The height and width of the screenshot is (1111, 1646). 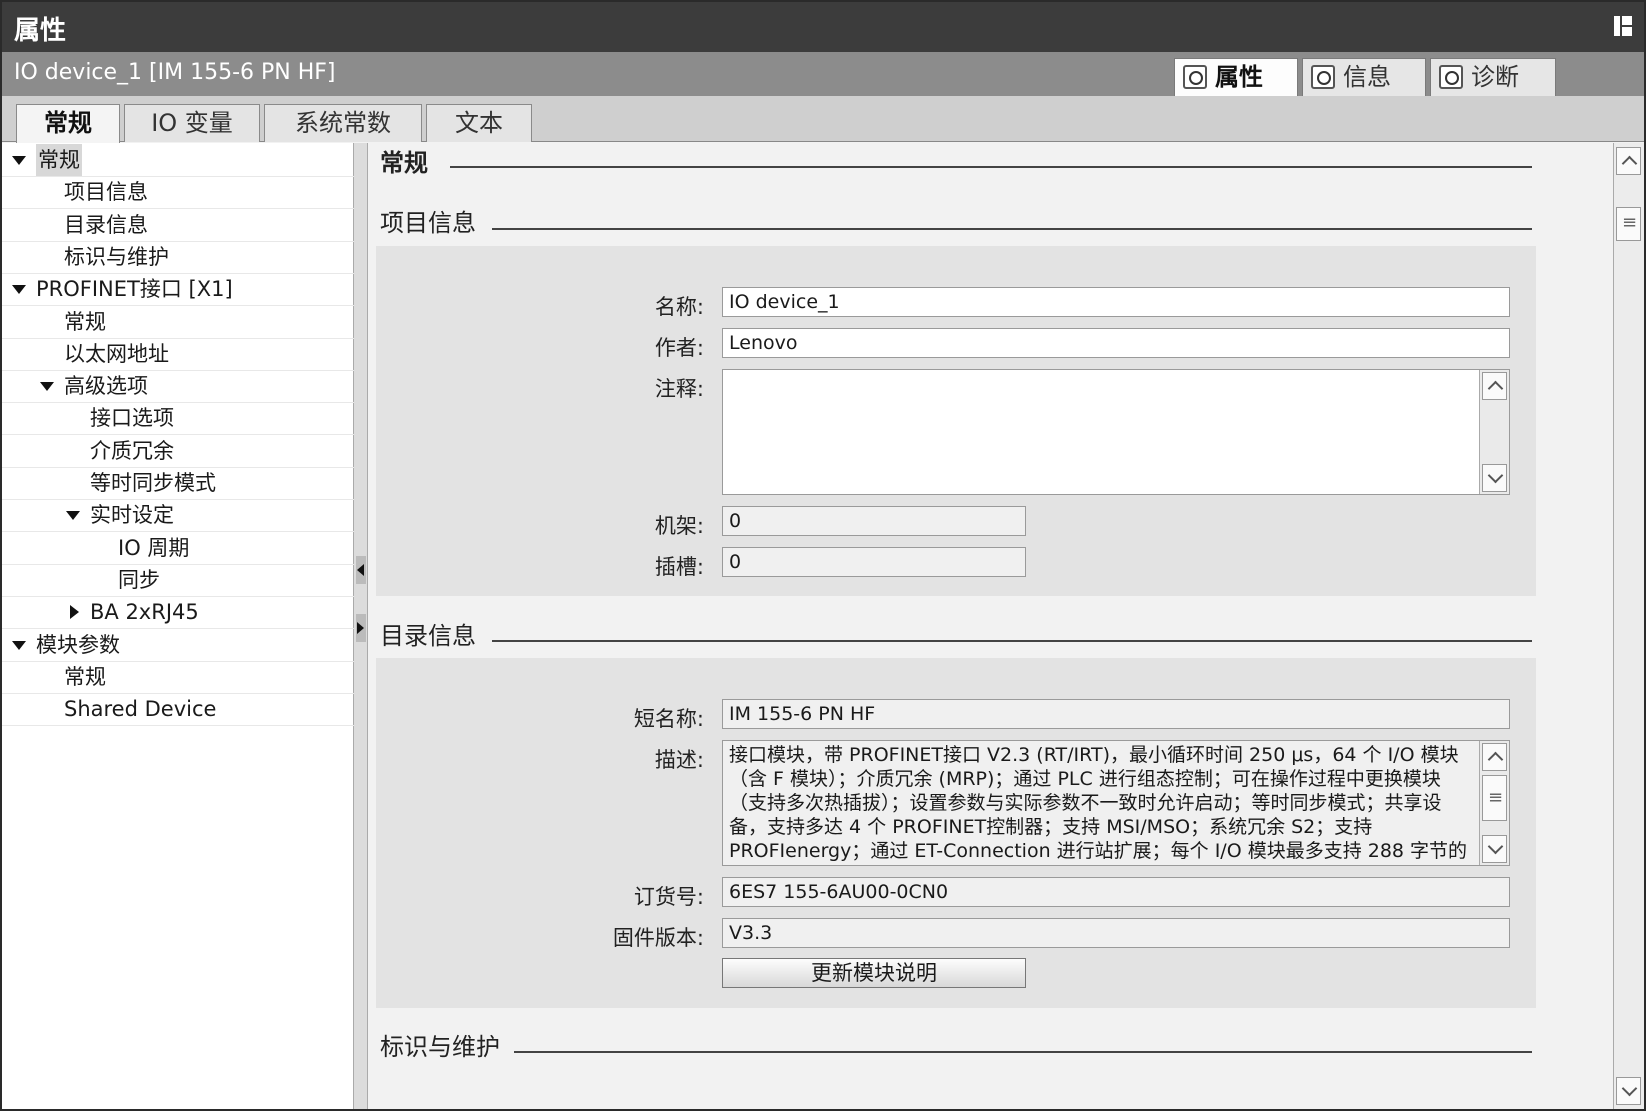 I want to click on collapse-left-icon, so click(x=361, y=570).